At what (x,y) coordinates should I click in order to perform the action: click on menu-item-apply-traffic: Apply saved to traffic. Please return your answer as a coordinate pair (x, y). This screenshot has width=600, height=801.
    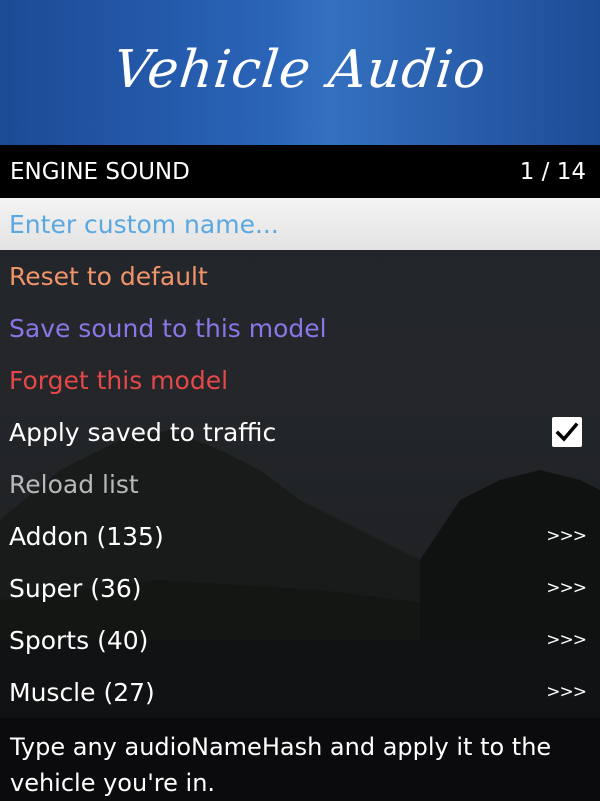
    Looking at the image, I should click on (300, 432).